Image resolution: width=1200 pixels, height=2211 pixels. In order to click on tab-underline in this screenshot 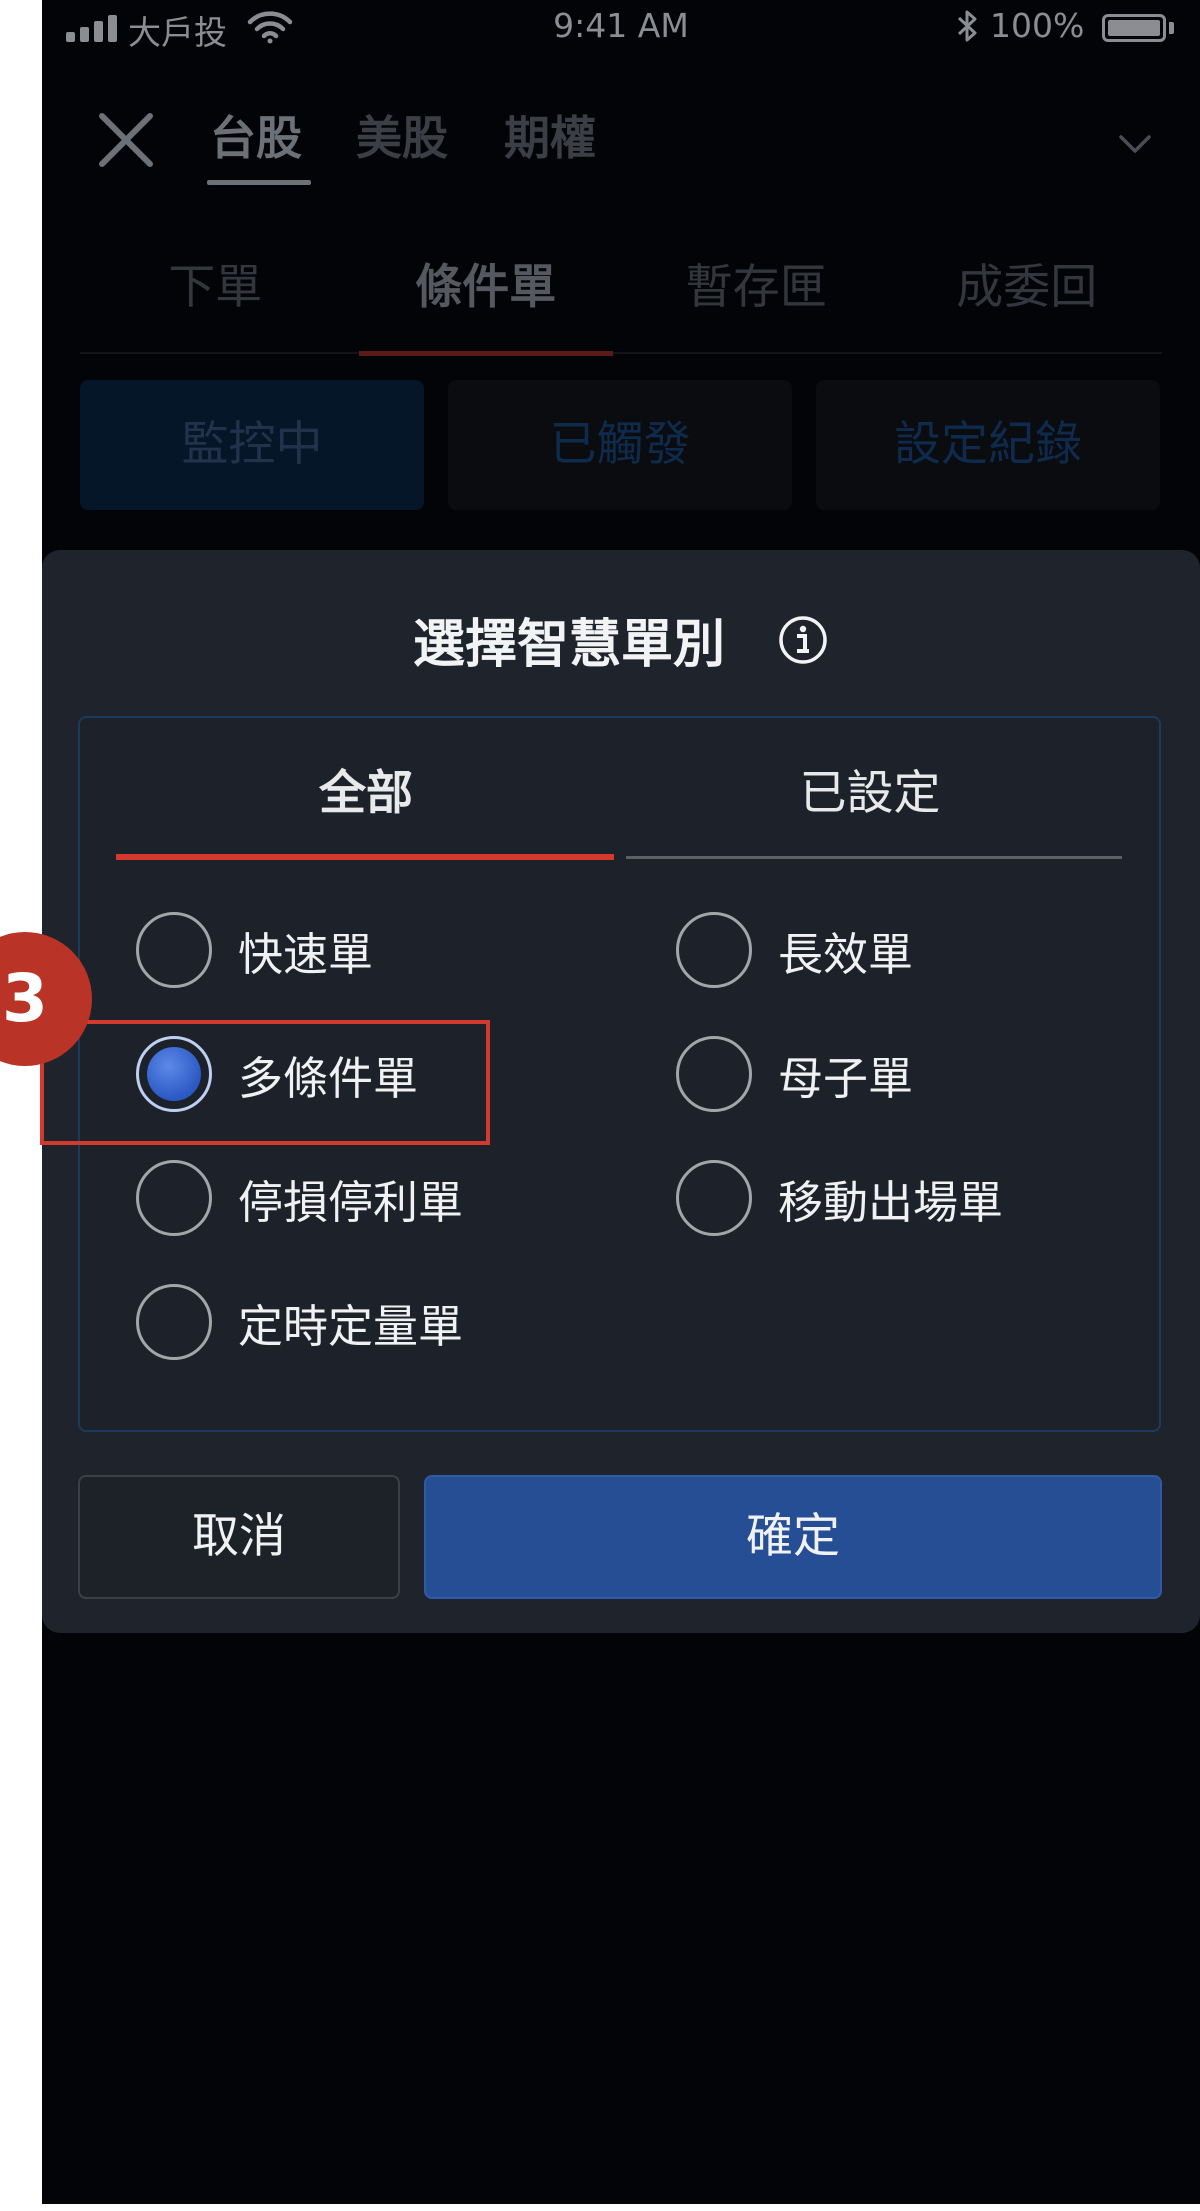, I will do `click(874, 857)`.